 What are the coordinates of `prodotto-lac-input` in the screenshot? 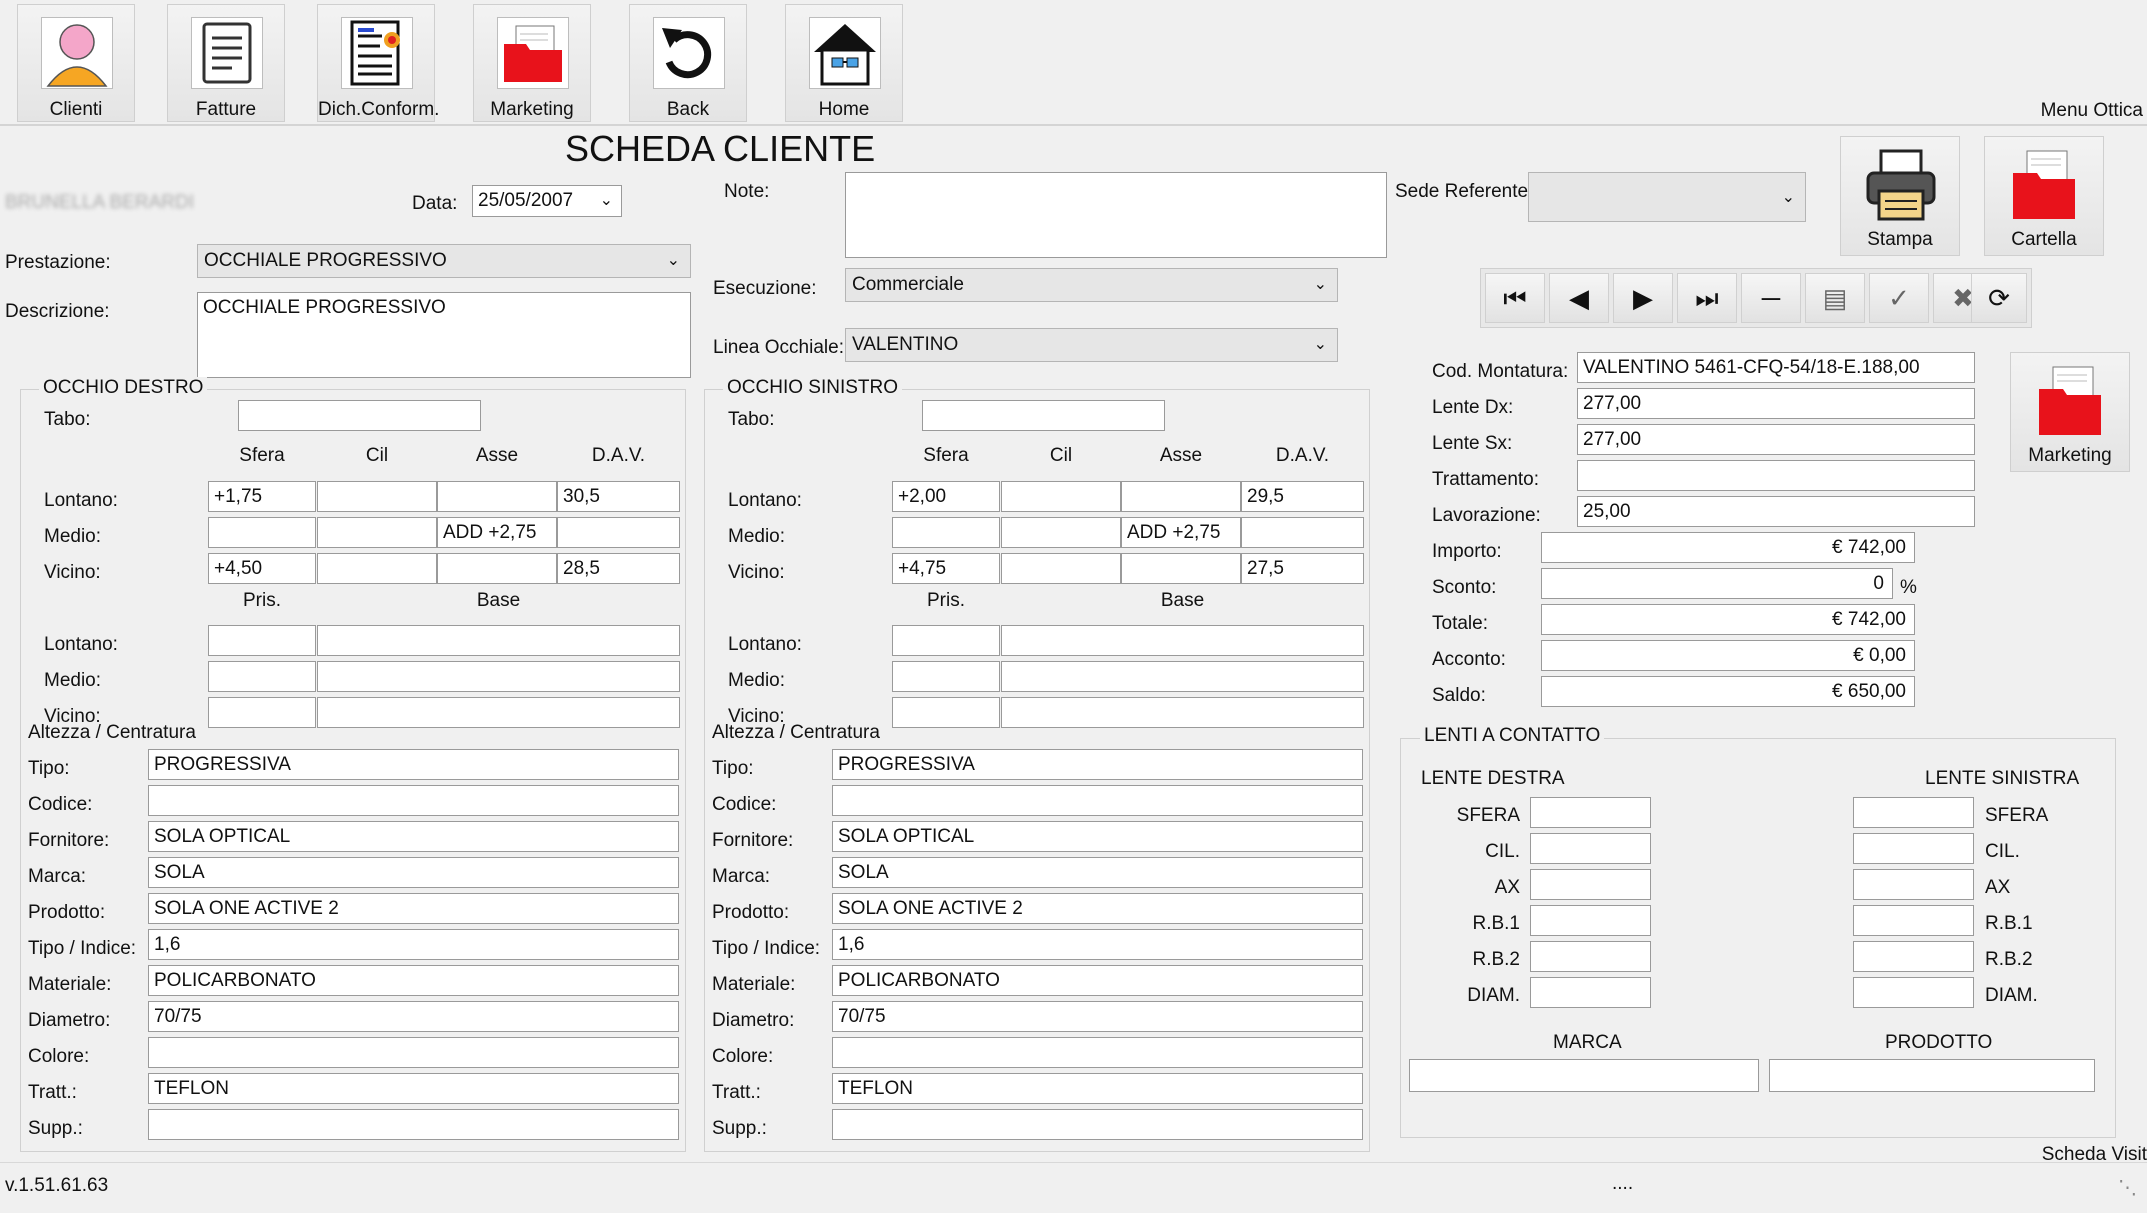 It's located at (1932, 1075).